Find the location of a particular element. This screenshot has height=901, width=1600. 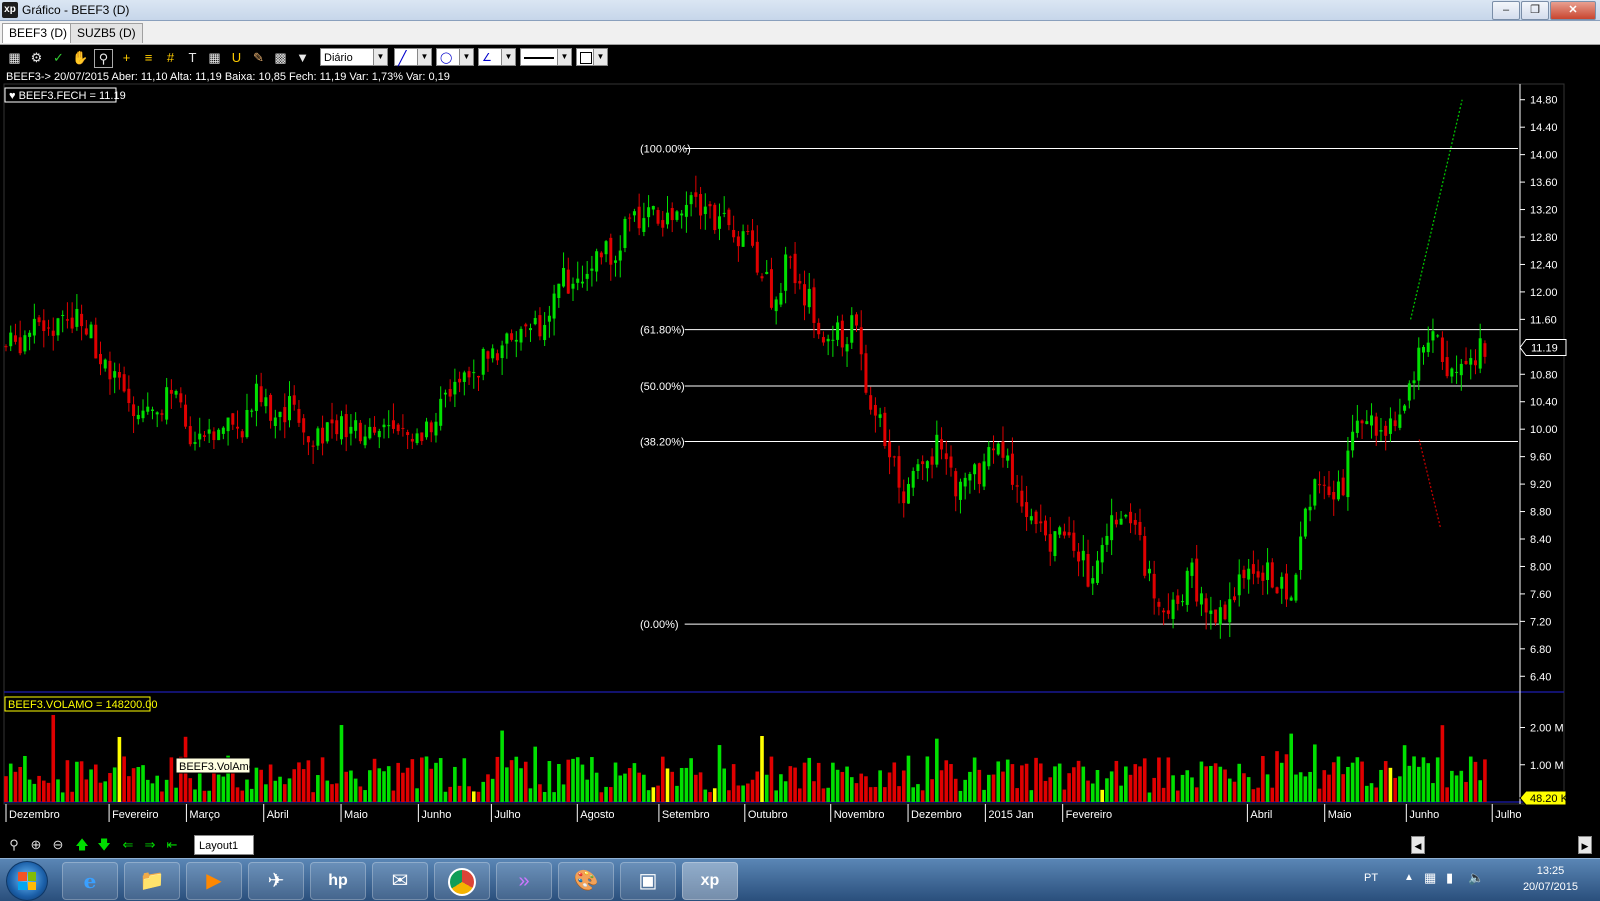

file-explorer-icon: 📁 is located at coordinates (152, 881).